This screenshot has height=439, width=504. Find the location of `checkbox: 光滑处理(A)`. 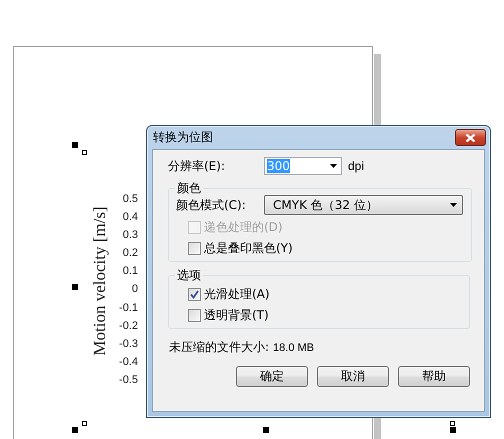

checkbox: 光滑处理(A) is located at coordinates (324, 294).